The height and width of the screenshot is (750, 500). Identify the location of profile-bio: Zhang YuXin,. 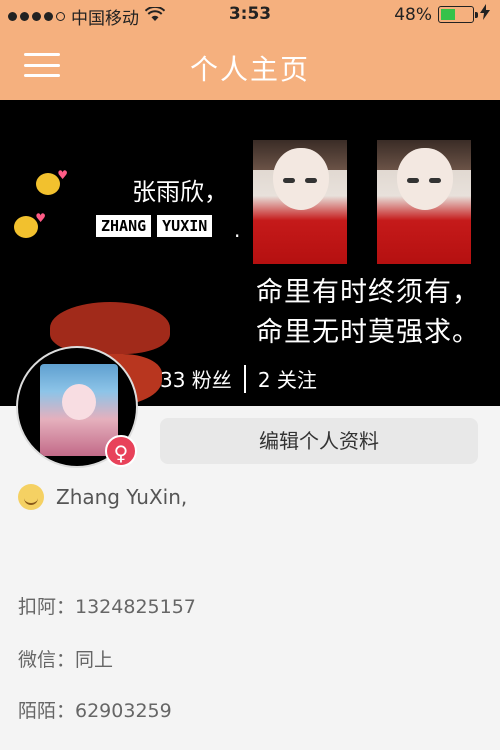
(102, 497).